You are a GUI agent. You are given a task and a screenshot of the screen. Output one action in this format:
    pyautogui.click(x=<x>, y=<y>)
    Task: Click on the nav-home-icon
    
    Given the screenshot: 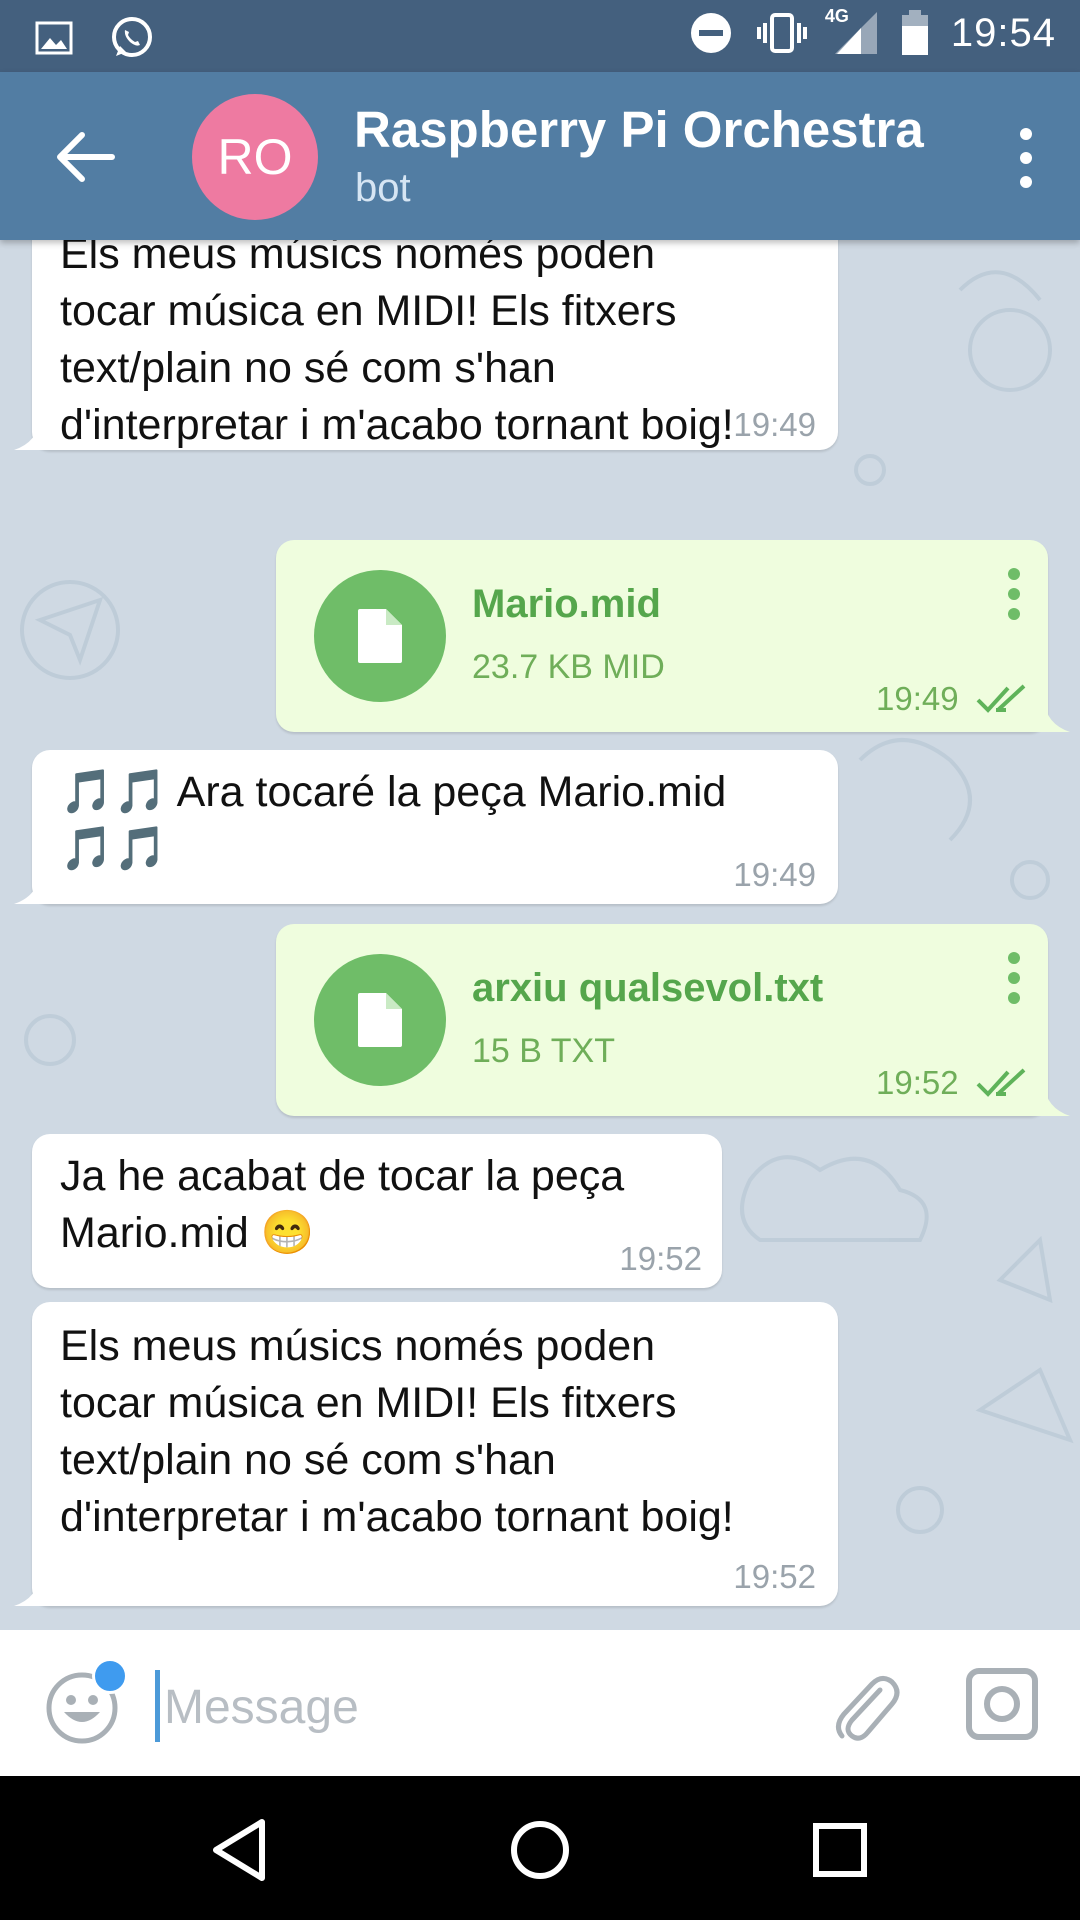 What is the action you would take?
    pyautogui.click(x=540, y=1850)
    